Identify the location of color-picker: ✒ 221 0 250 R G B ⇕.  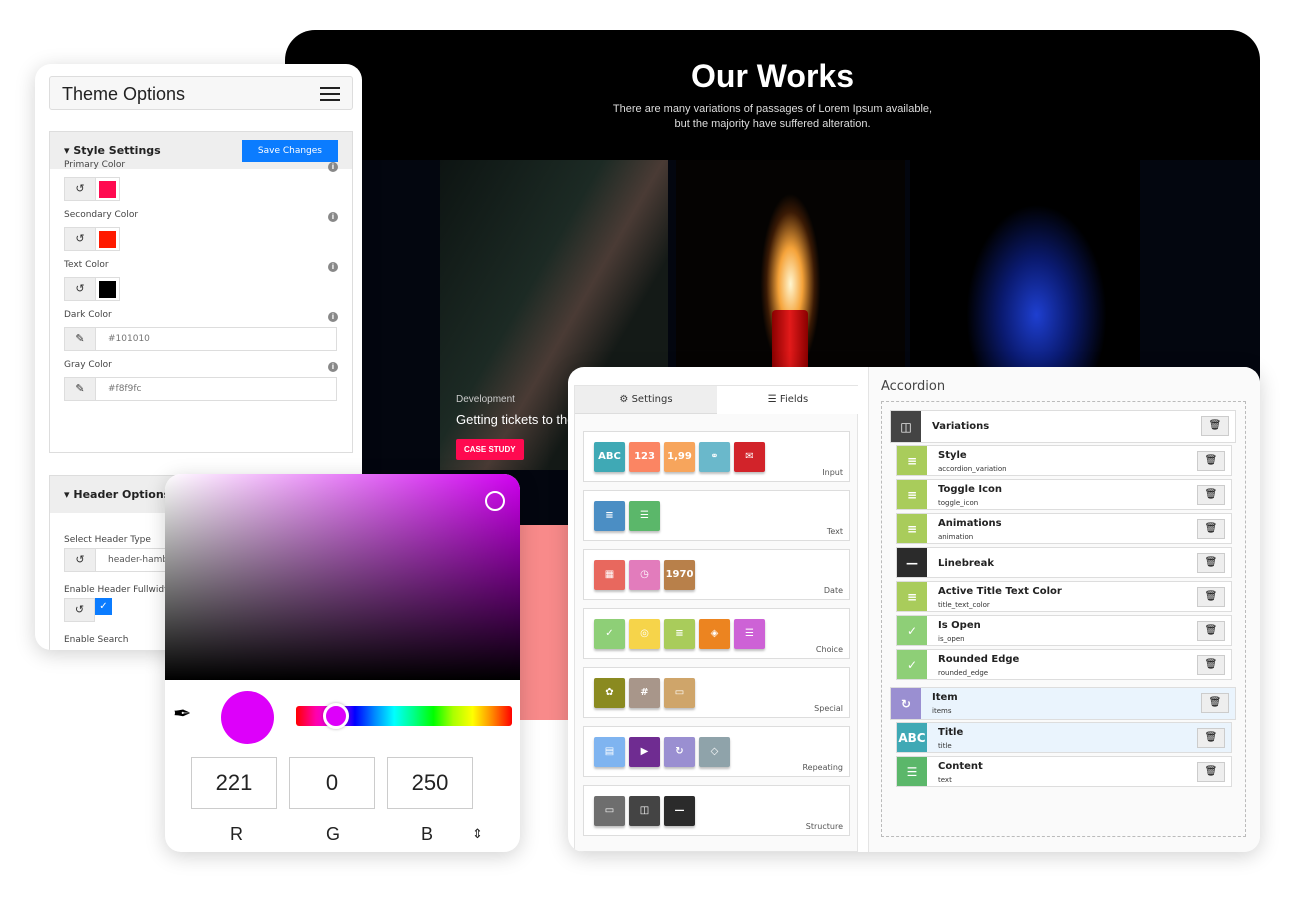
(342, 663).